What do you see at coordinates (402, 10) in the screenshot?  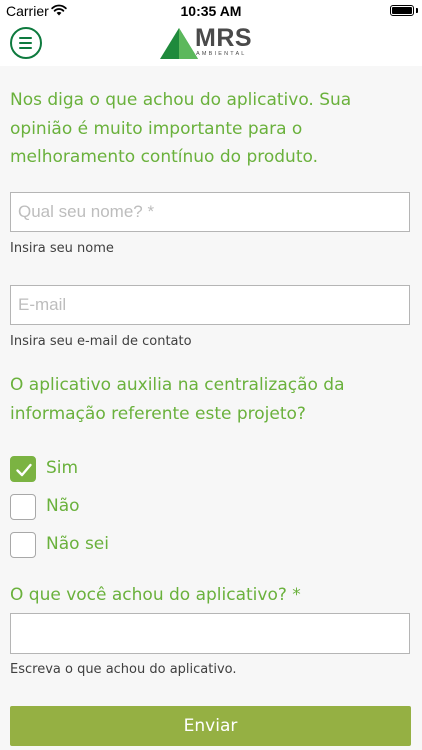 I see `battery-icon` at bounding box center [402, 10].